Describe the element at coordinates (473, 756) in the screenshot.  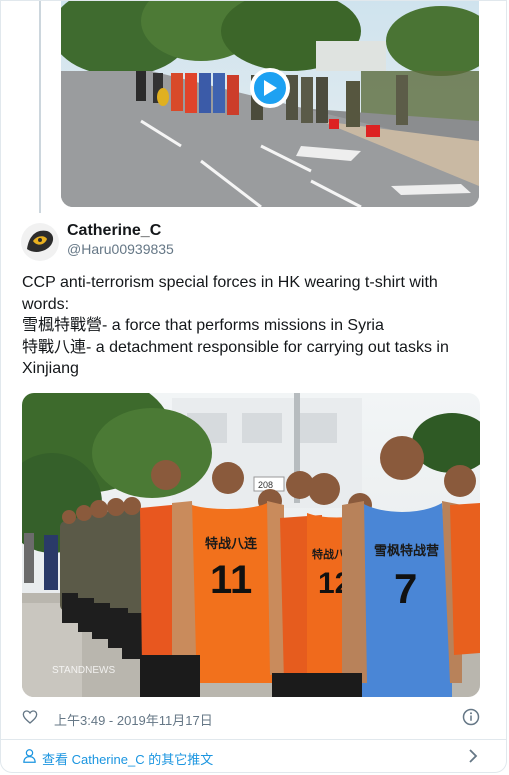
I see `chevron-right-icon` at that location.